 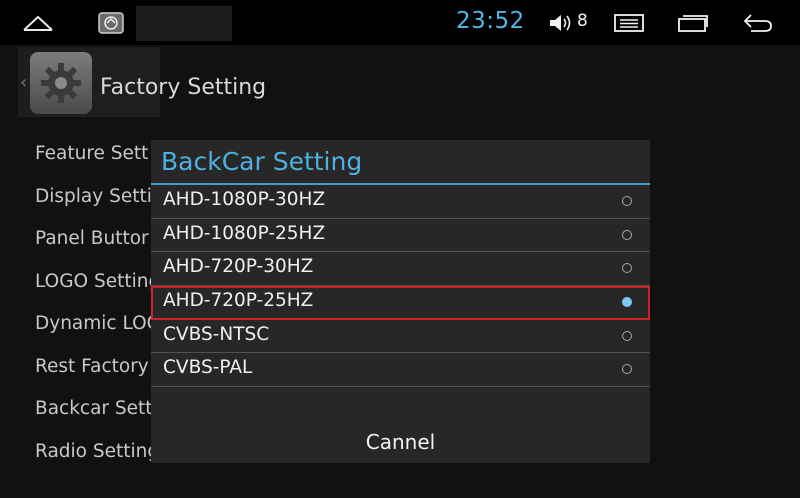 I want to click on dialog-title: BackCar Setting, so click(x=262, y=161).